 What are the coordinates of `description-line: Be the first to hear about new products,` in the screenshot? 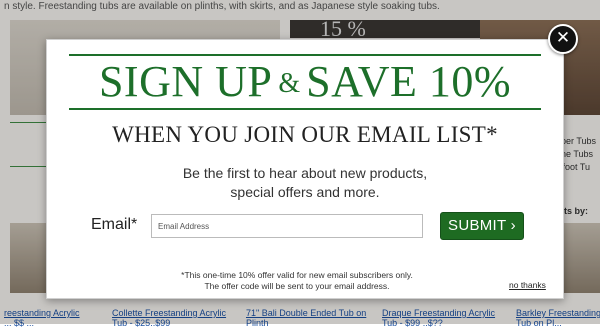 It's located at (305, 173).